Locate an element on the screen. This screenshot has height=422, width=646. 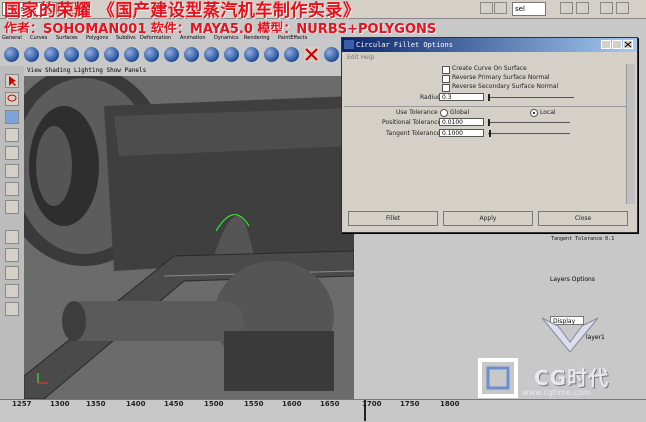
layout-four-icon is located at coordinates (12, 255).